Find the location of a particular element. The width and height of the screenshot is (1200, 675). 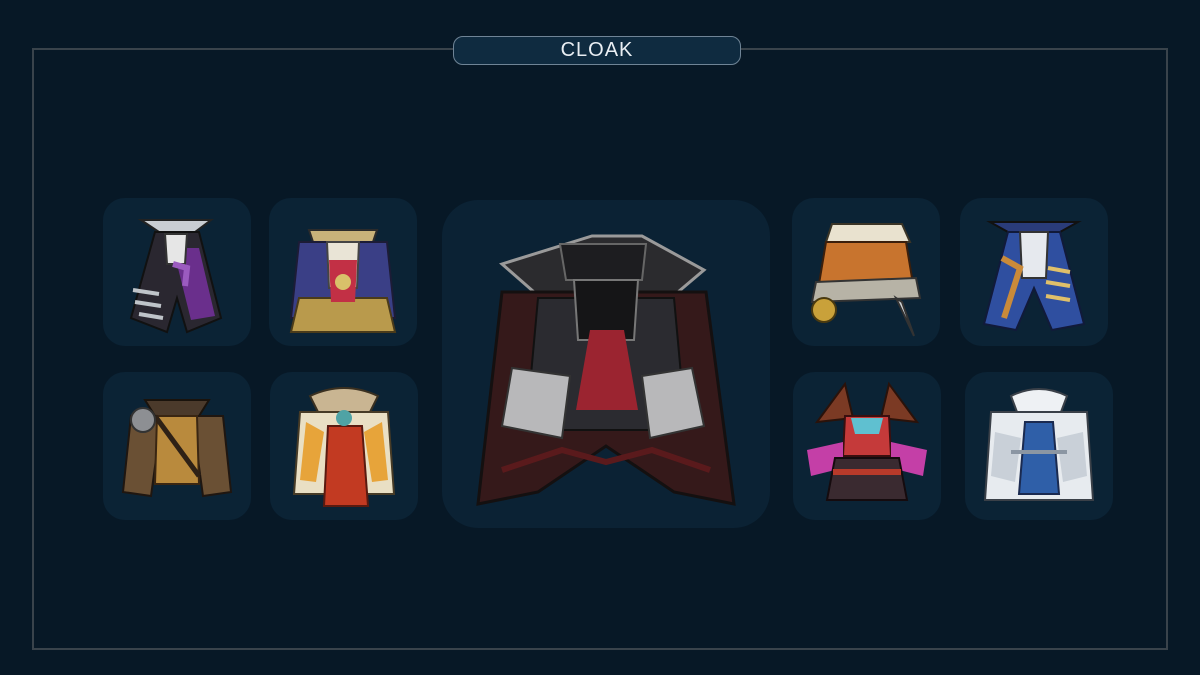

featured-item-slot is located at coordinates (606, 364).